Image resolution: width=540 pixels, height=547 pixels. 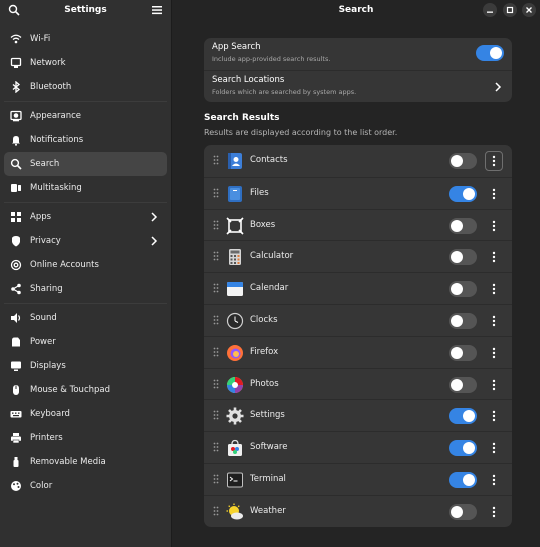 I want to click on files-menu-button, so click(x=494, y=194).